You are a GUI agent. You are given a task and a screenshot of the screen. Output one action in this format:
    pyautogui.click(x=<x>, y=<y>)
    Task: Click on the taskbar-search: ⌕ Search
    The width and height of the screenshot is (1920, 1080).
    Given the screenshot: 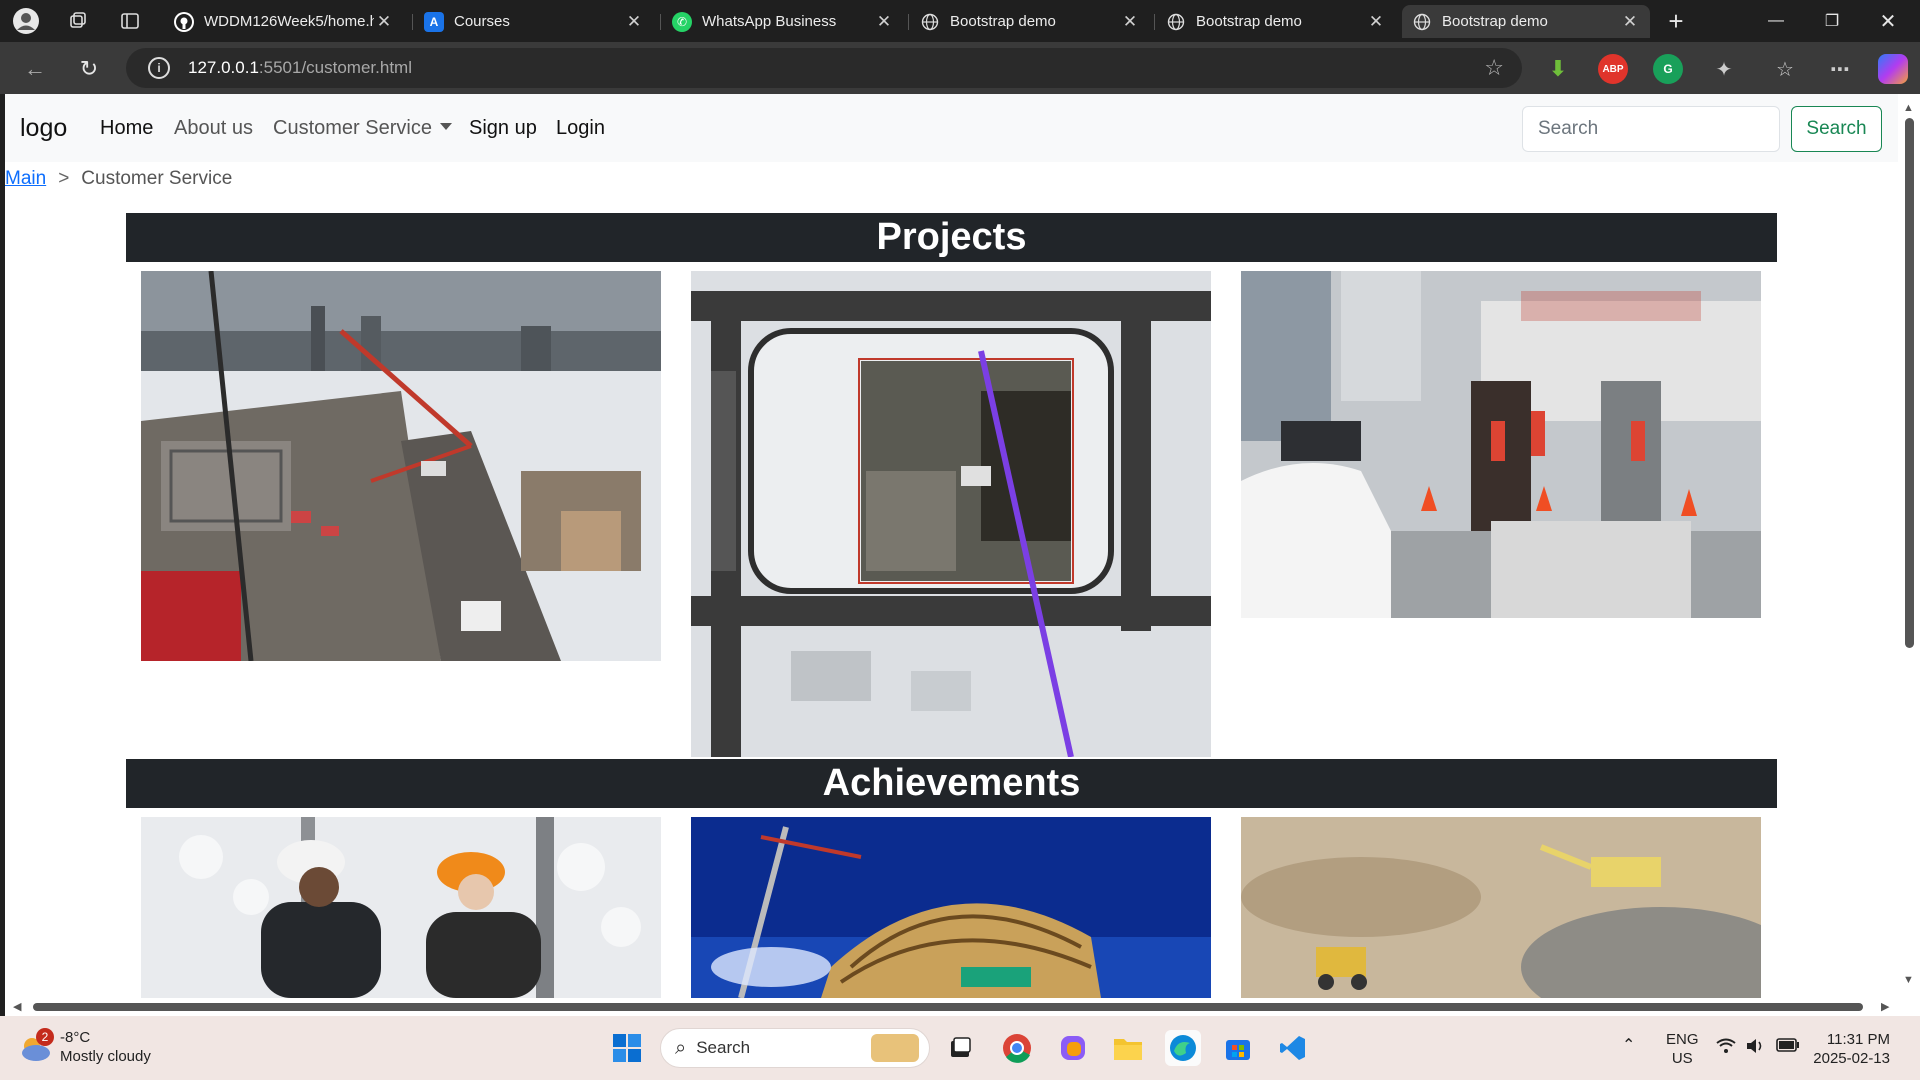 What is the action you would take?
    pyautogui.click(x=795, y=1048)
    